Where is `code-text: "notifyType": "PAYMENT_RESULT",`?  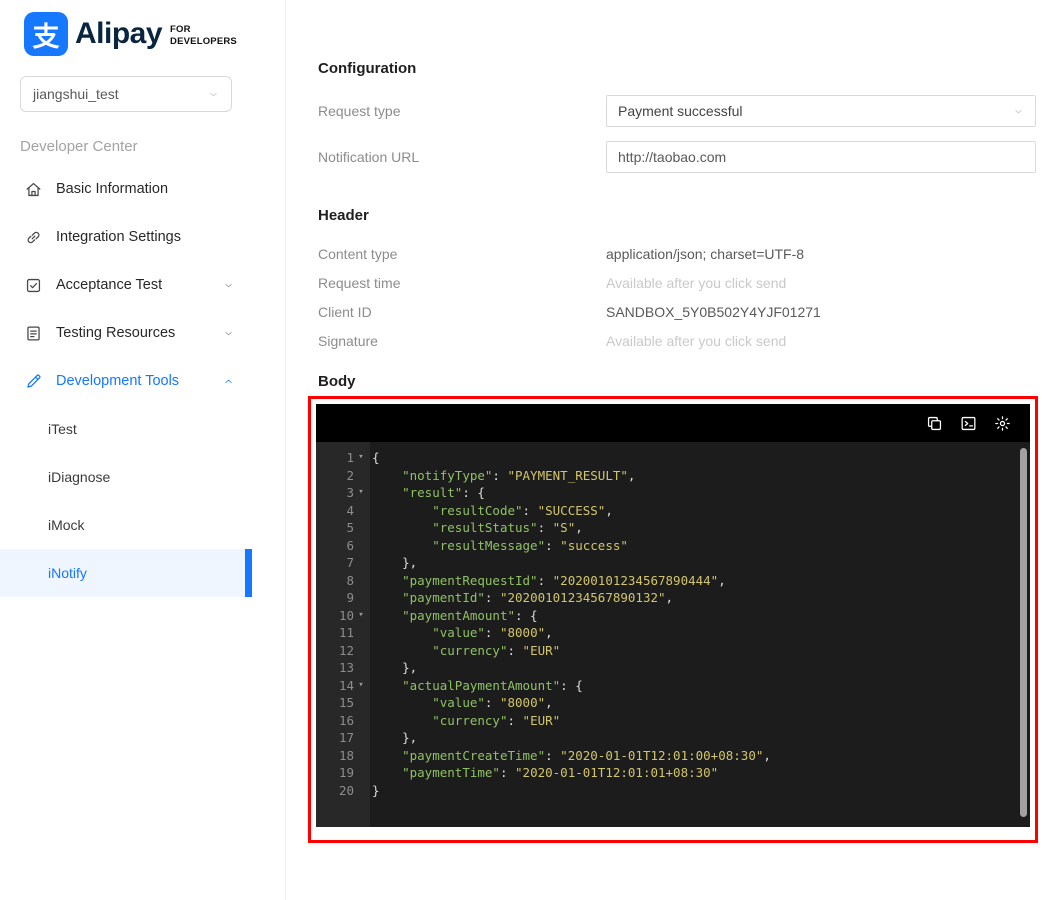 code-text: "notifyType": "PAYMENT_RESULT", is located at coordinates (519, 475).